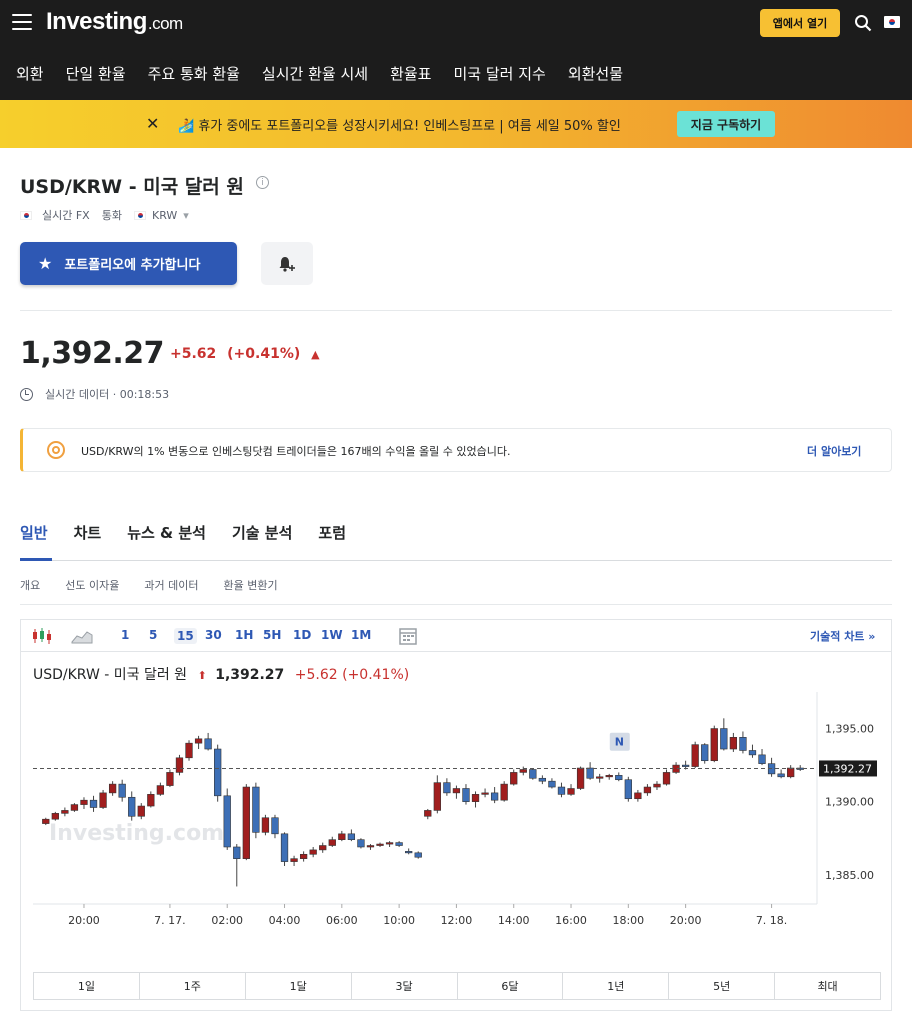  What do you see at coordinates (213, 635) in the screenshot?
I see `interval-30m: 30` at bounding box center [213, 635].